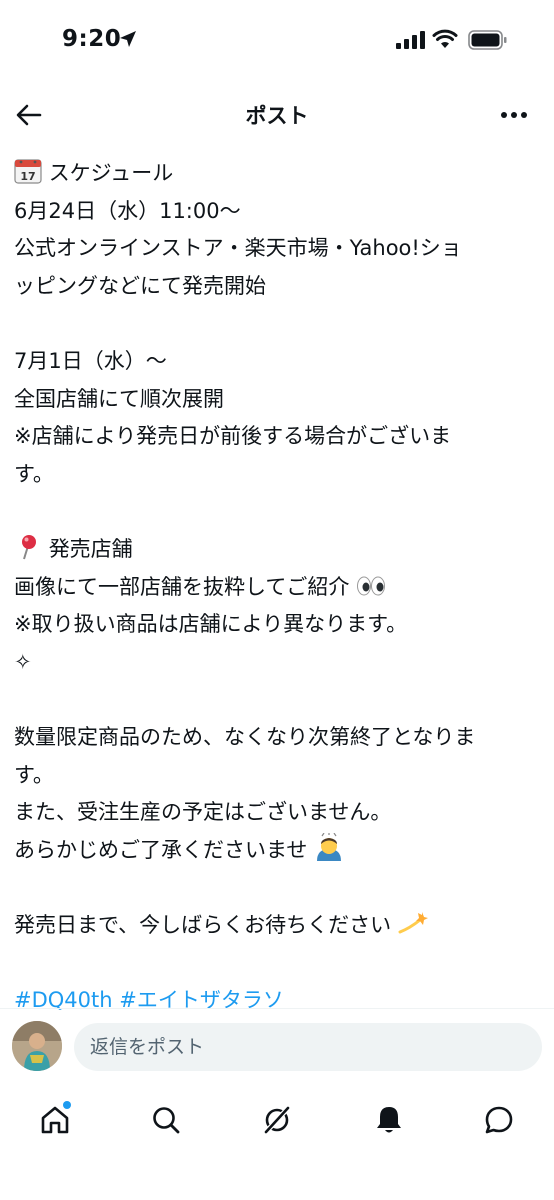 This screenshot has height=1200, width=554. Describe the element at coordinates (238, 248) in the screenshot. I see `post-line: 公式オンラインストア・楽天市場・Yahoo!ショ` at that location.